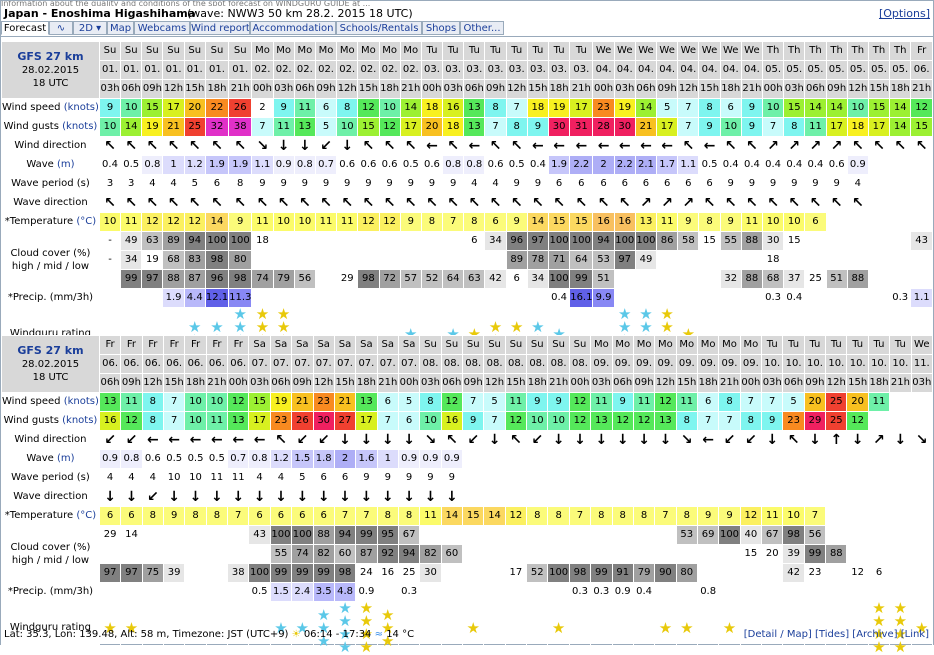 The width and height of the screenshot is (934, 655). Describe the element at coordinates (323, 440) in the screenshot. I see `wind-direction-row-cell: ↙` at that location.